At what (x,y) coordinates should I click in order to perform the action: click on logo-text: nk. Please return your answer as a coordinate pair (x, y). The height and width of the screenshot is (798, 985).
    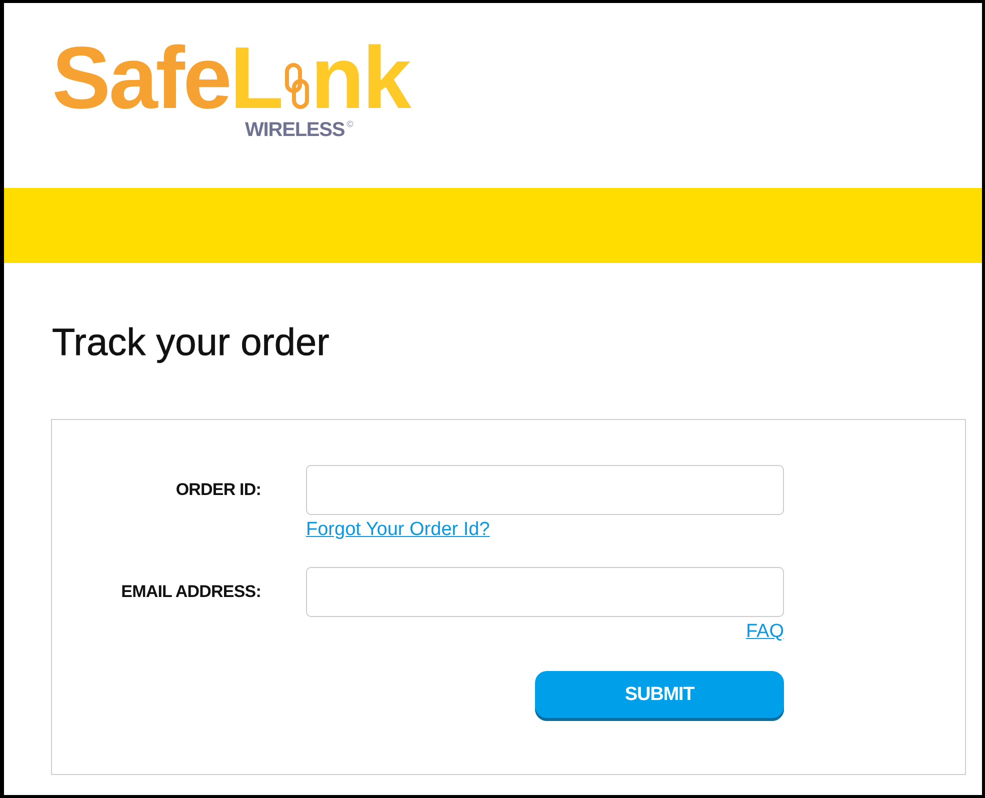
    Looking at the image, I should click on (360, 78).